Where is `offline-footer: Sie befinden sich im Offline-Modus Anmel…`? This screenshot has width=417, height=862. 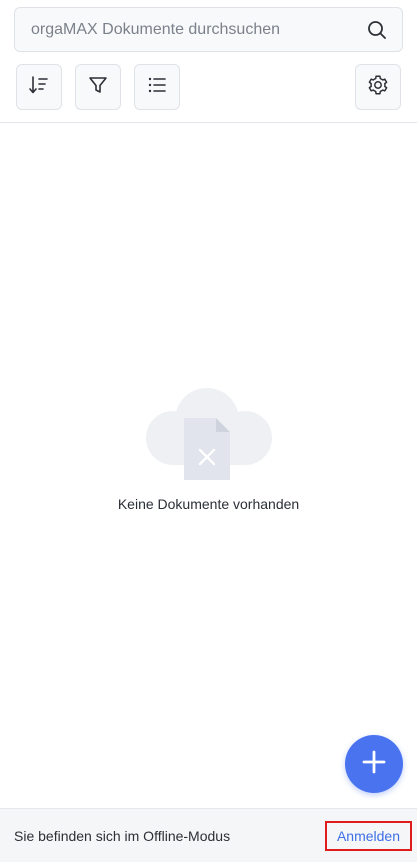
offline-footer: Sie befinden sich im Offline-Modus Anmel… is located at coordinates (208, 835).